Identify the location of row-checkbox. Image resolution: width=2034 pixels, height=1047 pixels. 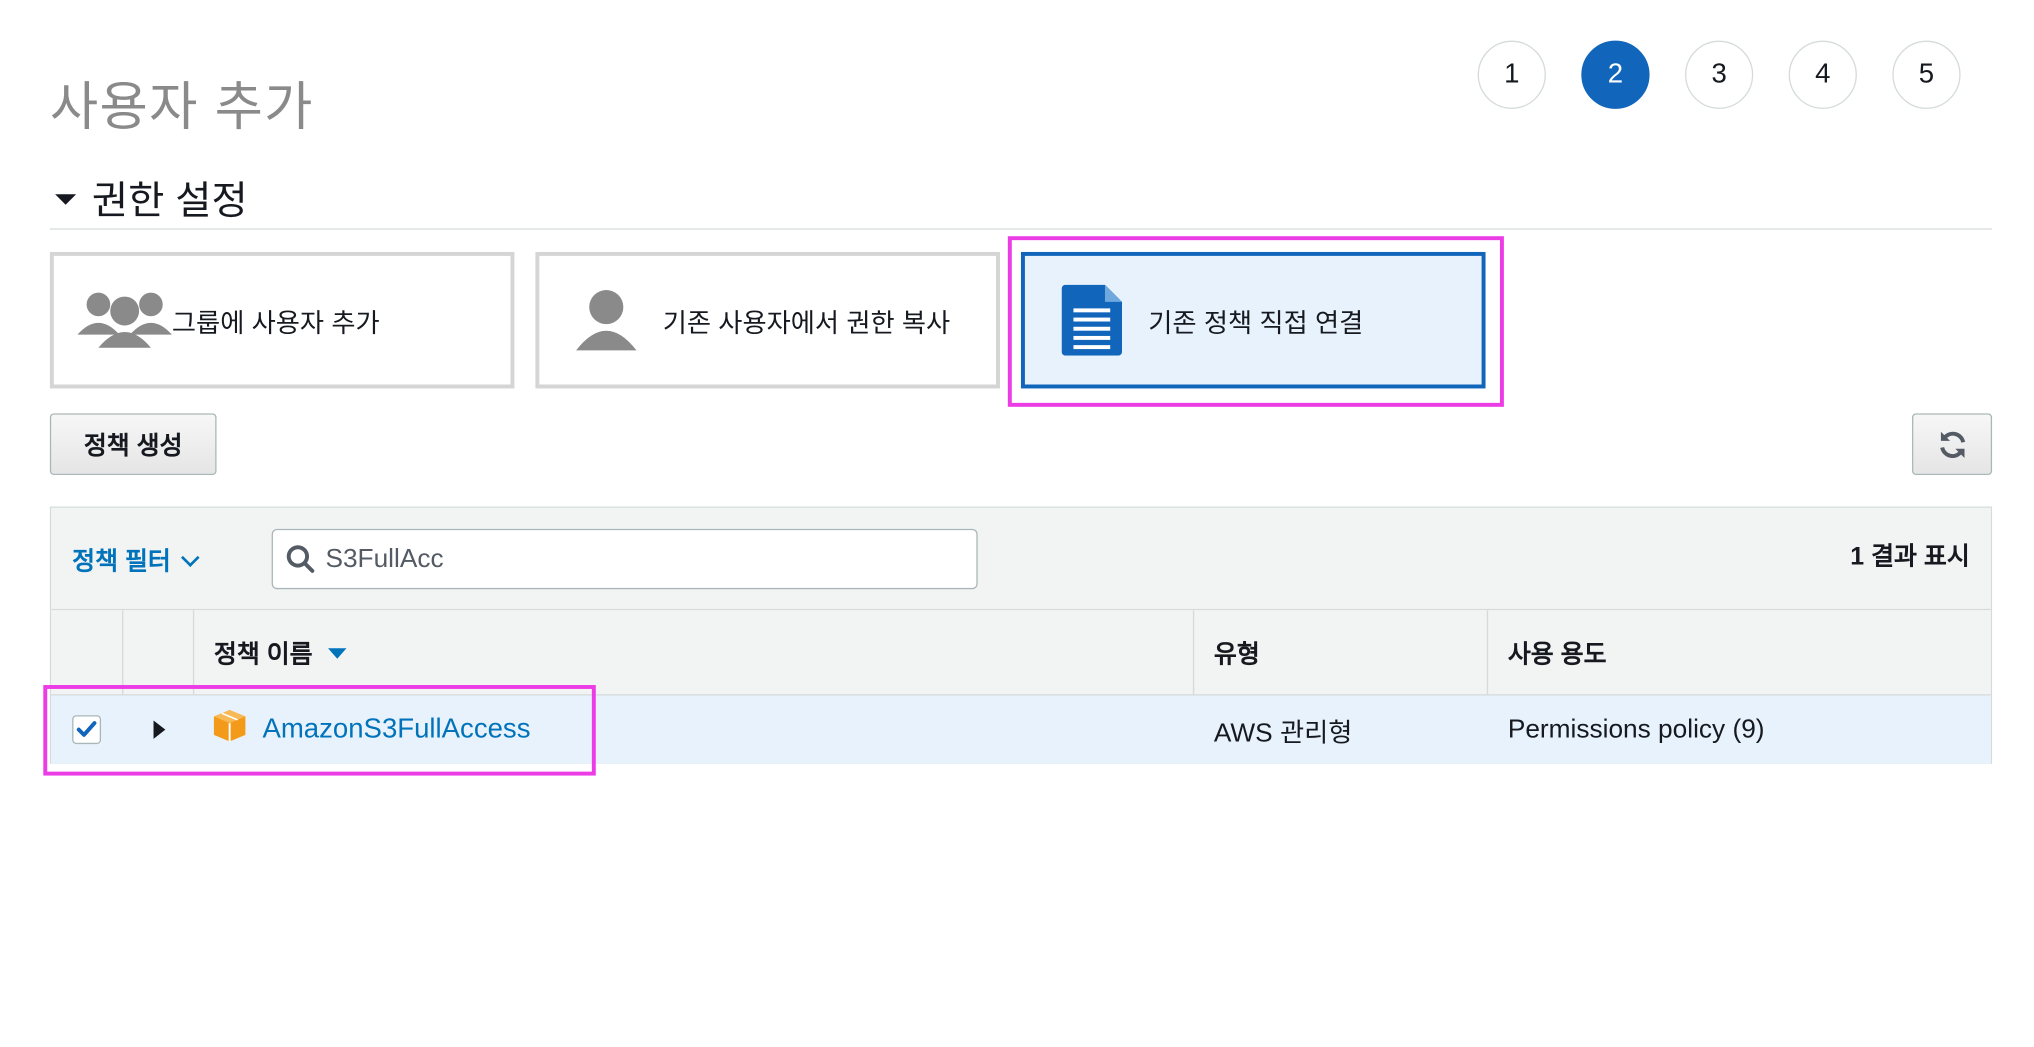
(87, 730).